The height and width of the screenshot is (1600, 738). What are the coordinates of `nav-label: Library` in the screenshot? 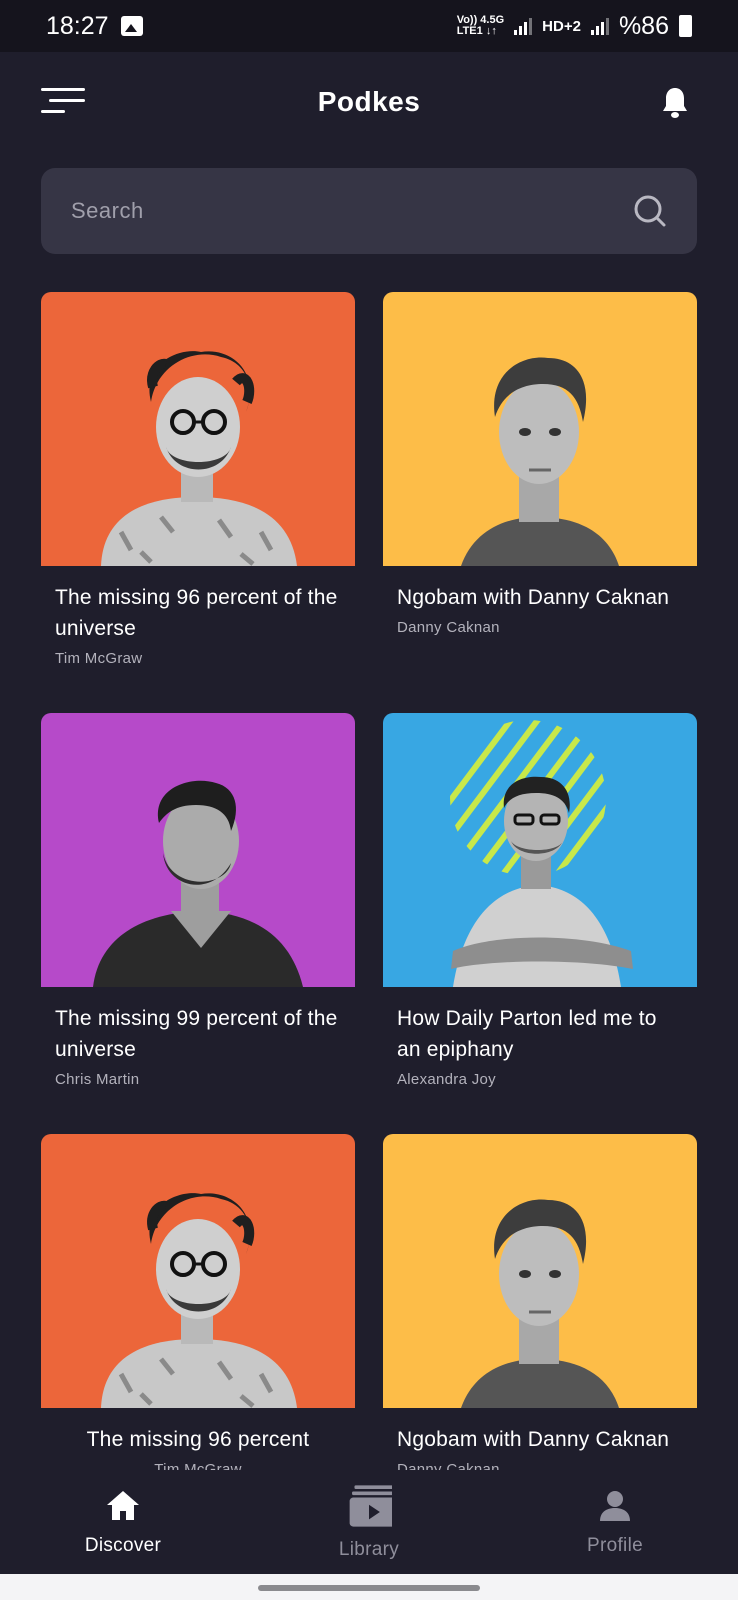 It's located at (369, 1549).